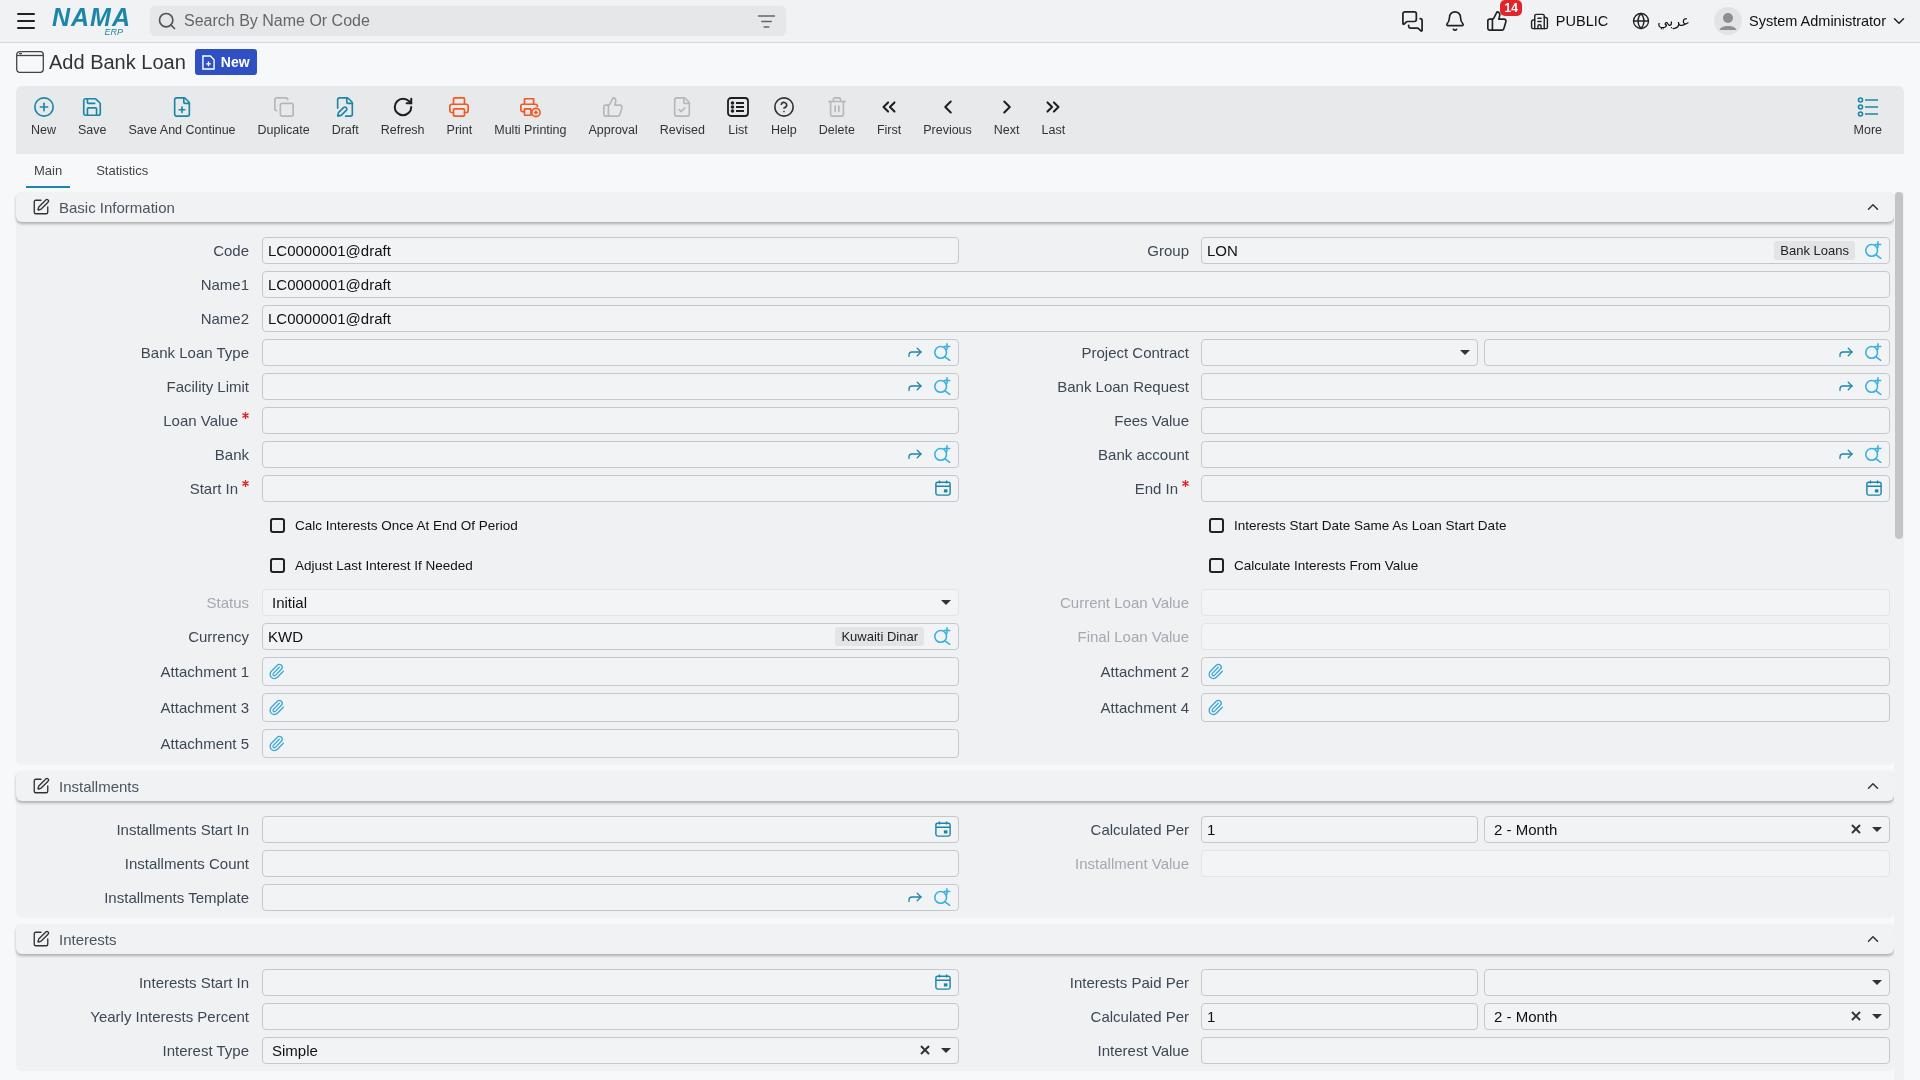  I want to click on field-label: Code, so click(231, 250).